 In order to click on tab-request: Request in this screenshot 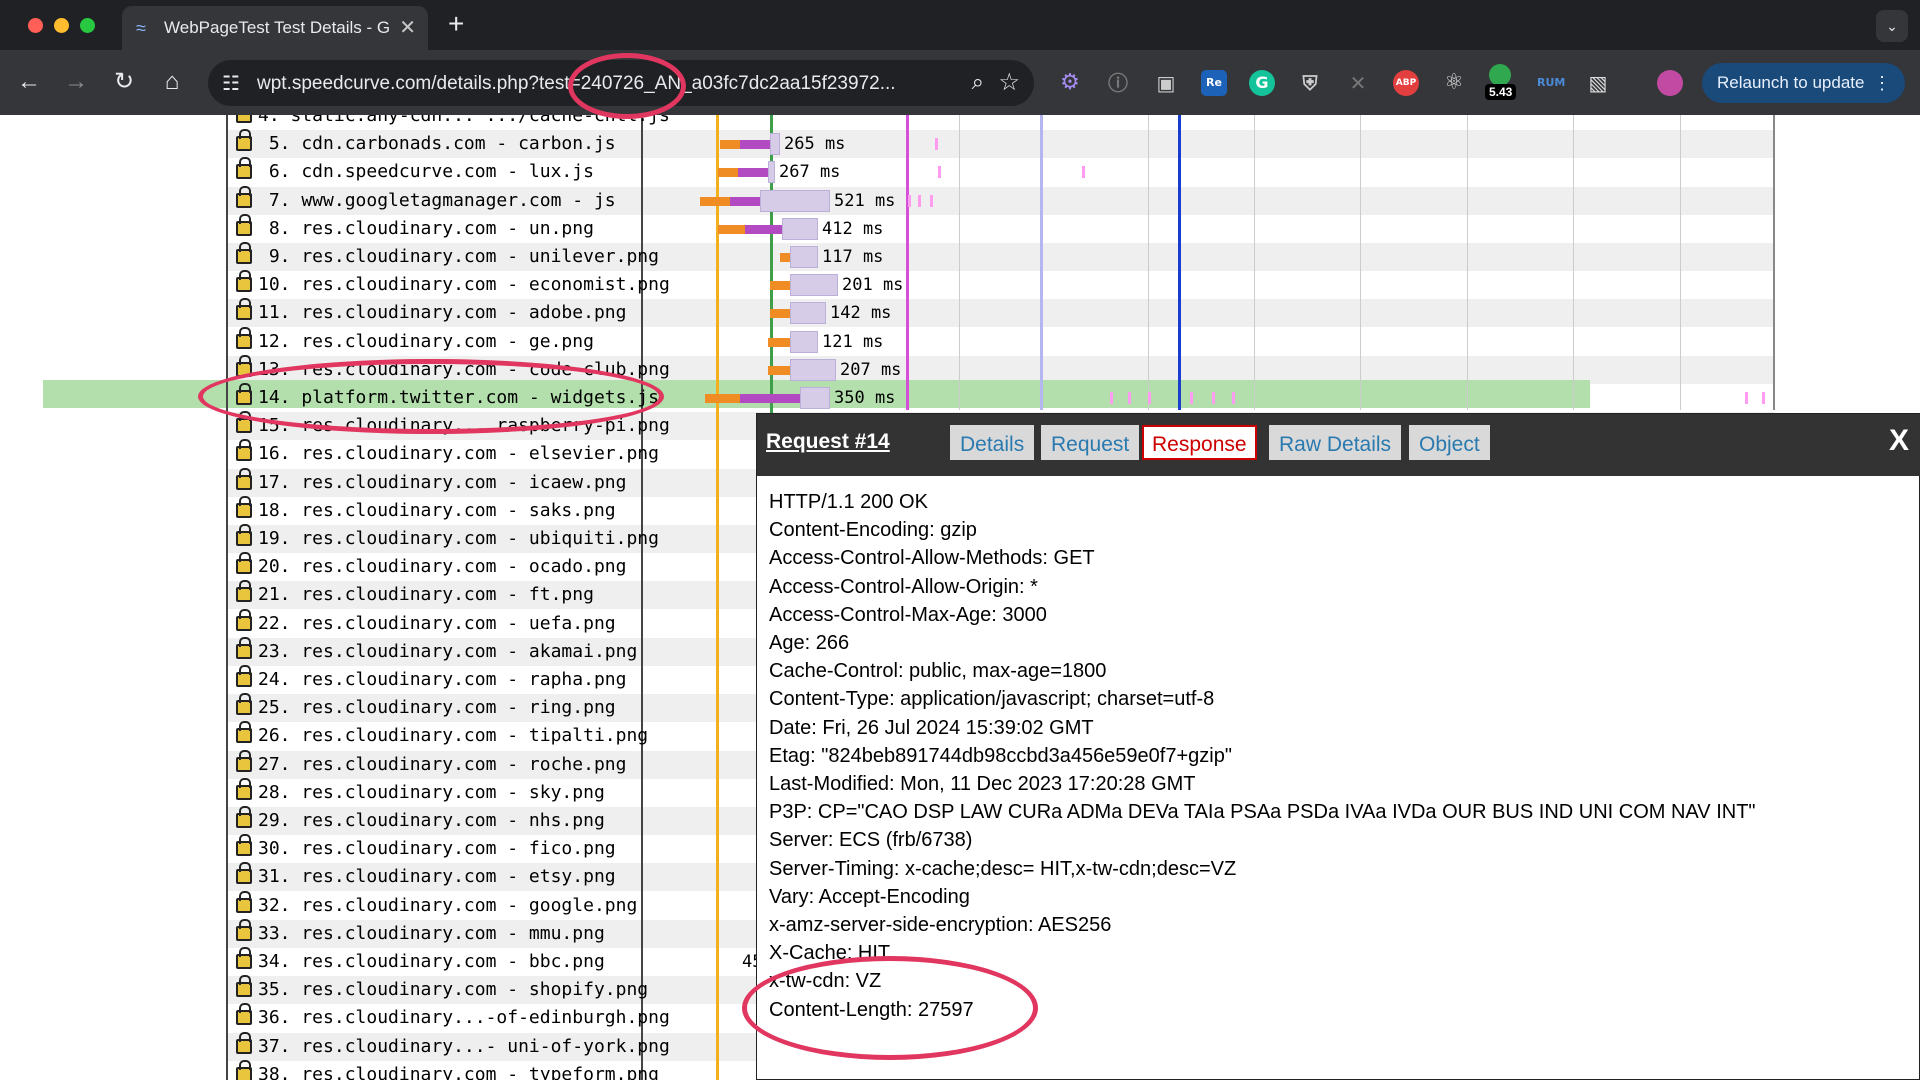, I will do `click(1090, 442)`.